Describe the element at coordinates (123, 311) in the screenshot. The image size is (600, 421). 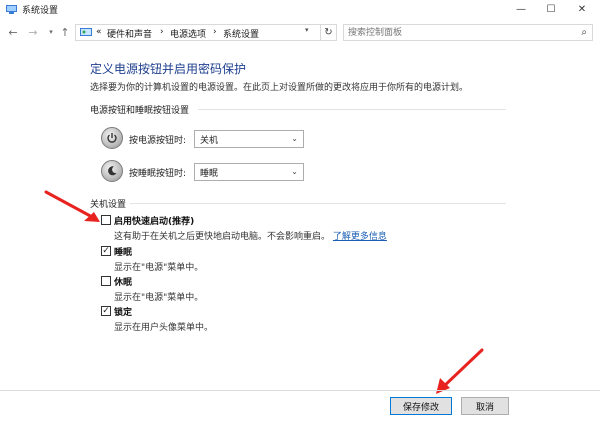
I see `lock-label: 锁定` at that location.